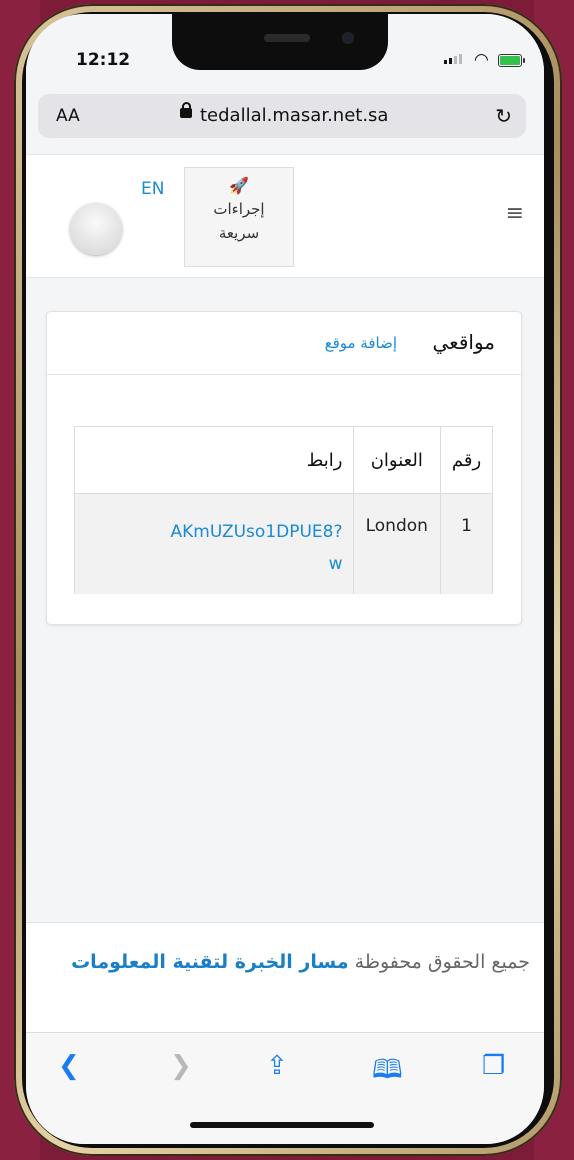 The width and height of the screenshot is (574, 1160). I want to click on site-link-line1: AKmUZUso1DPUE8?, so click(256, 532).